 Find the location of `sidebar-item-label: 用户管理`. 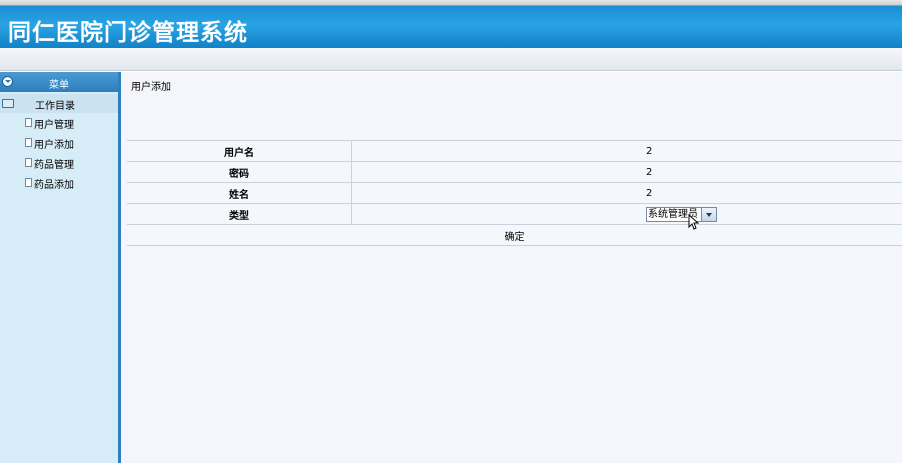

sidebar-item-label: 用户管理 is located at coordinates (54, 123).